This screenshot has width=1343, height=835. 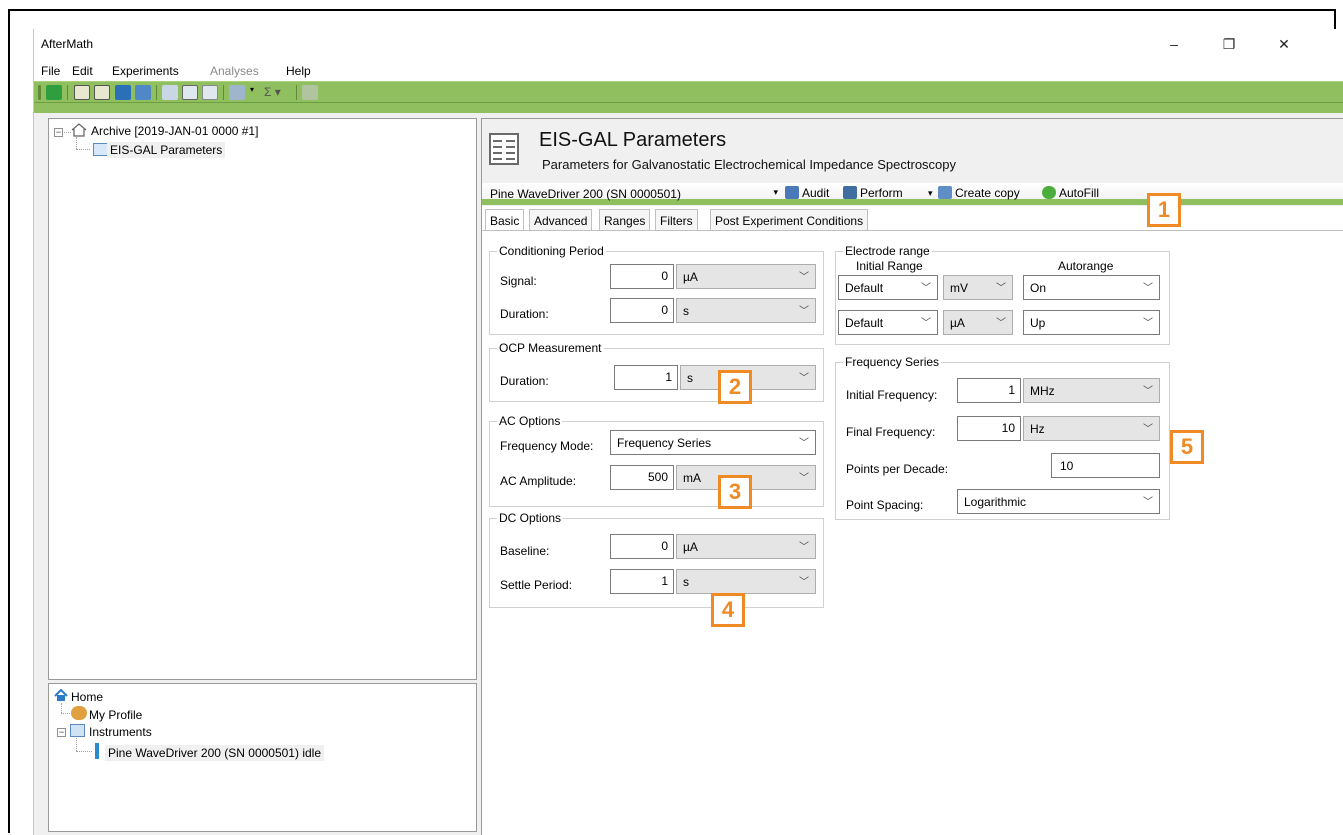 I want to click on tab-post-experiment-conditions: Post Experiment Conditions, so click(x=789, y=220).